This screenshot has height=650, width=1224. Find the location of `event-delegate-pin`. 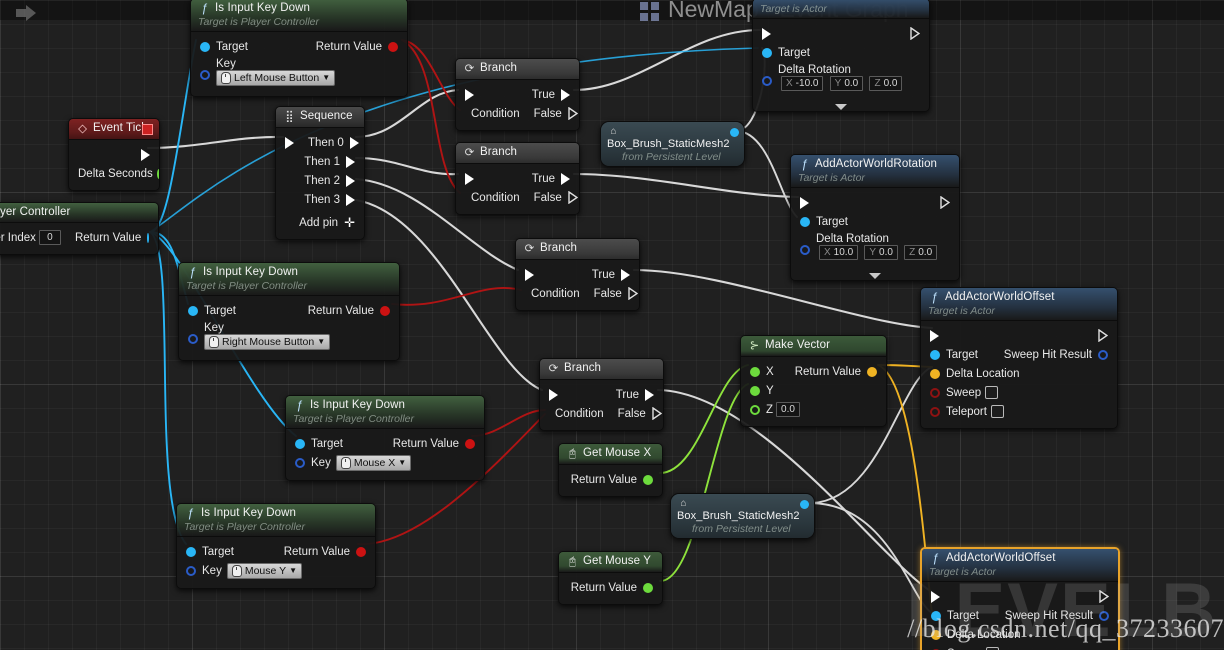

event-delegate-pin is located at coordinates (147, 129).